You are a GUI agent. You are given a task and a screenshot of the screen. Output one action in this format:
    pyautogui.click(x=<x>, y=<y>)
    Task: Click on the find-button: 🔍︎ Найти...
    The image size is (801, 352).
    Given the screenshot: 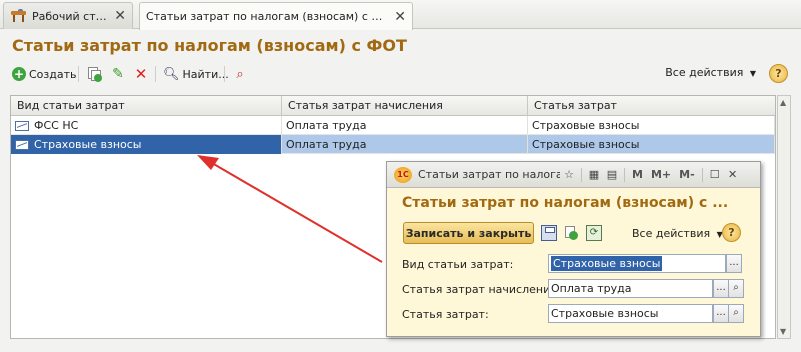 What is the action you would take?
    pyautogui.click(x=196, y=74)
    